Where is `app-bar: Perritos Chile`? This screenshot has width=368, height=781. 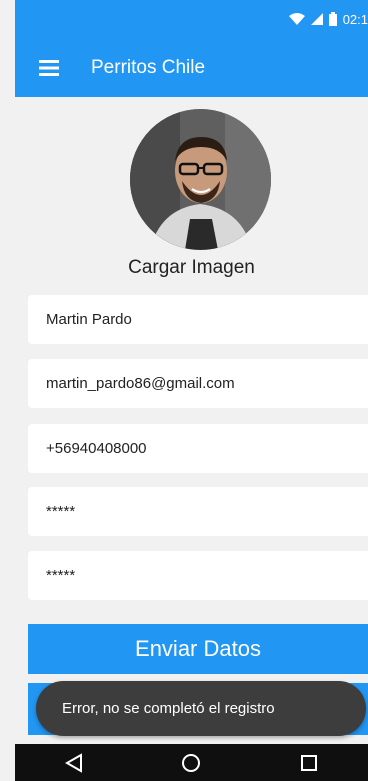
app-bar: Perritos Chile is located at coordinates (191, 67).